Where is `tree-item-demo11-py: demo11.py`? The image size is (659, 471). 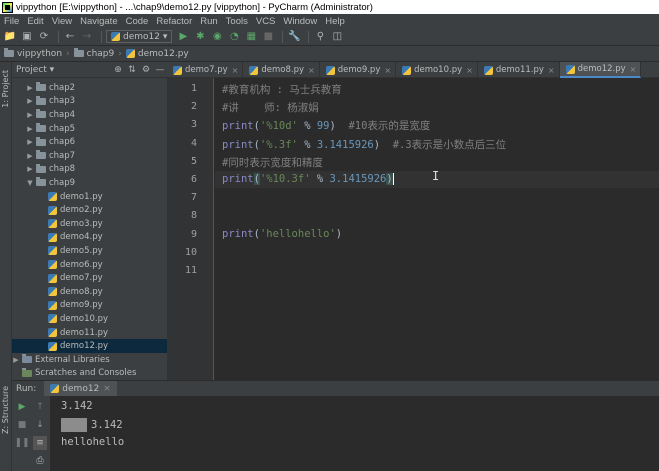 tree-item-demo11-py: demo11.py is located at coordinates (89, 333).